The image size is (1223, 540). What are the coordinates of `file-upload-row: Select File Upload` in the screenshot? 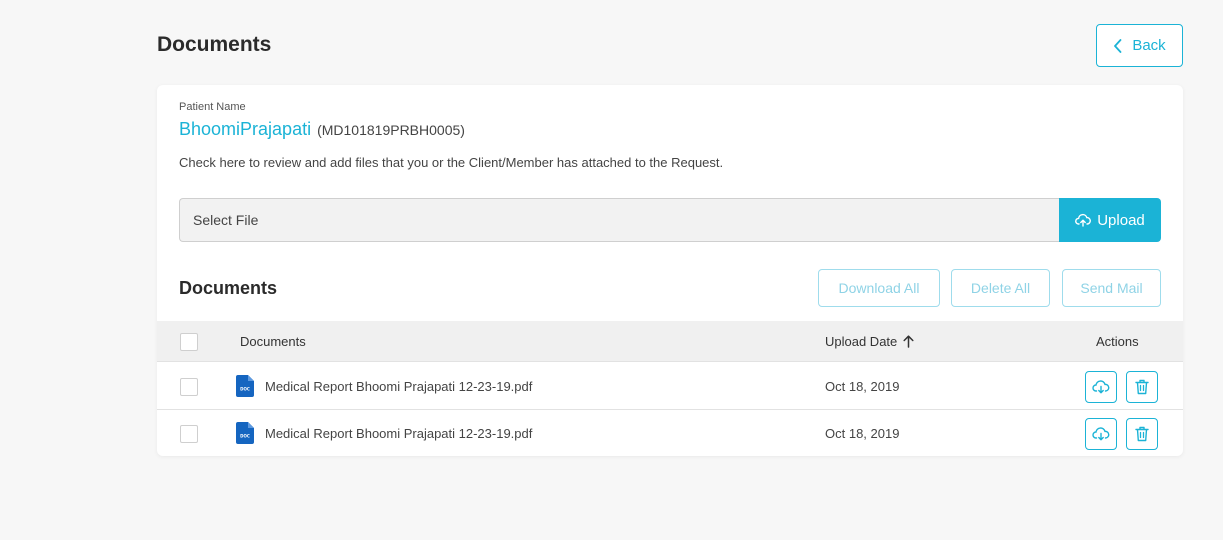 It's located at (670, 220).